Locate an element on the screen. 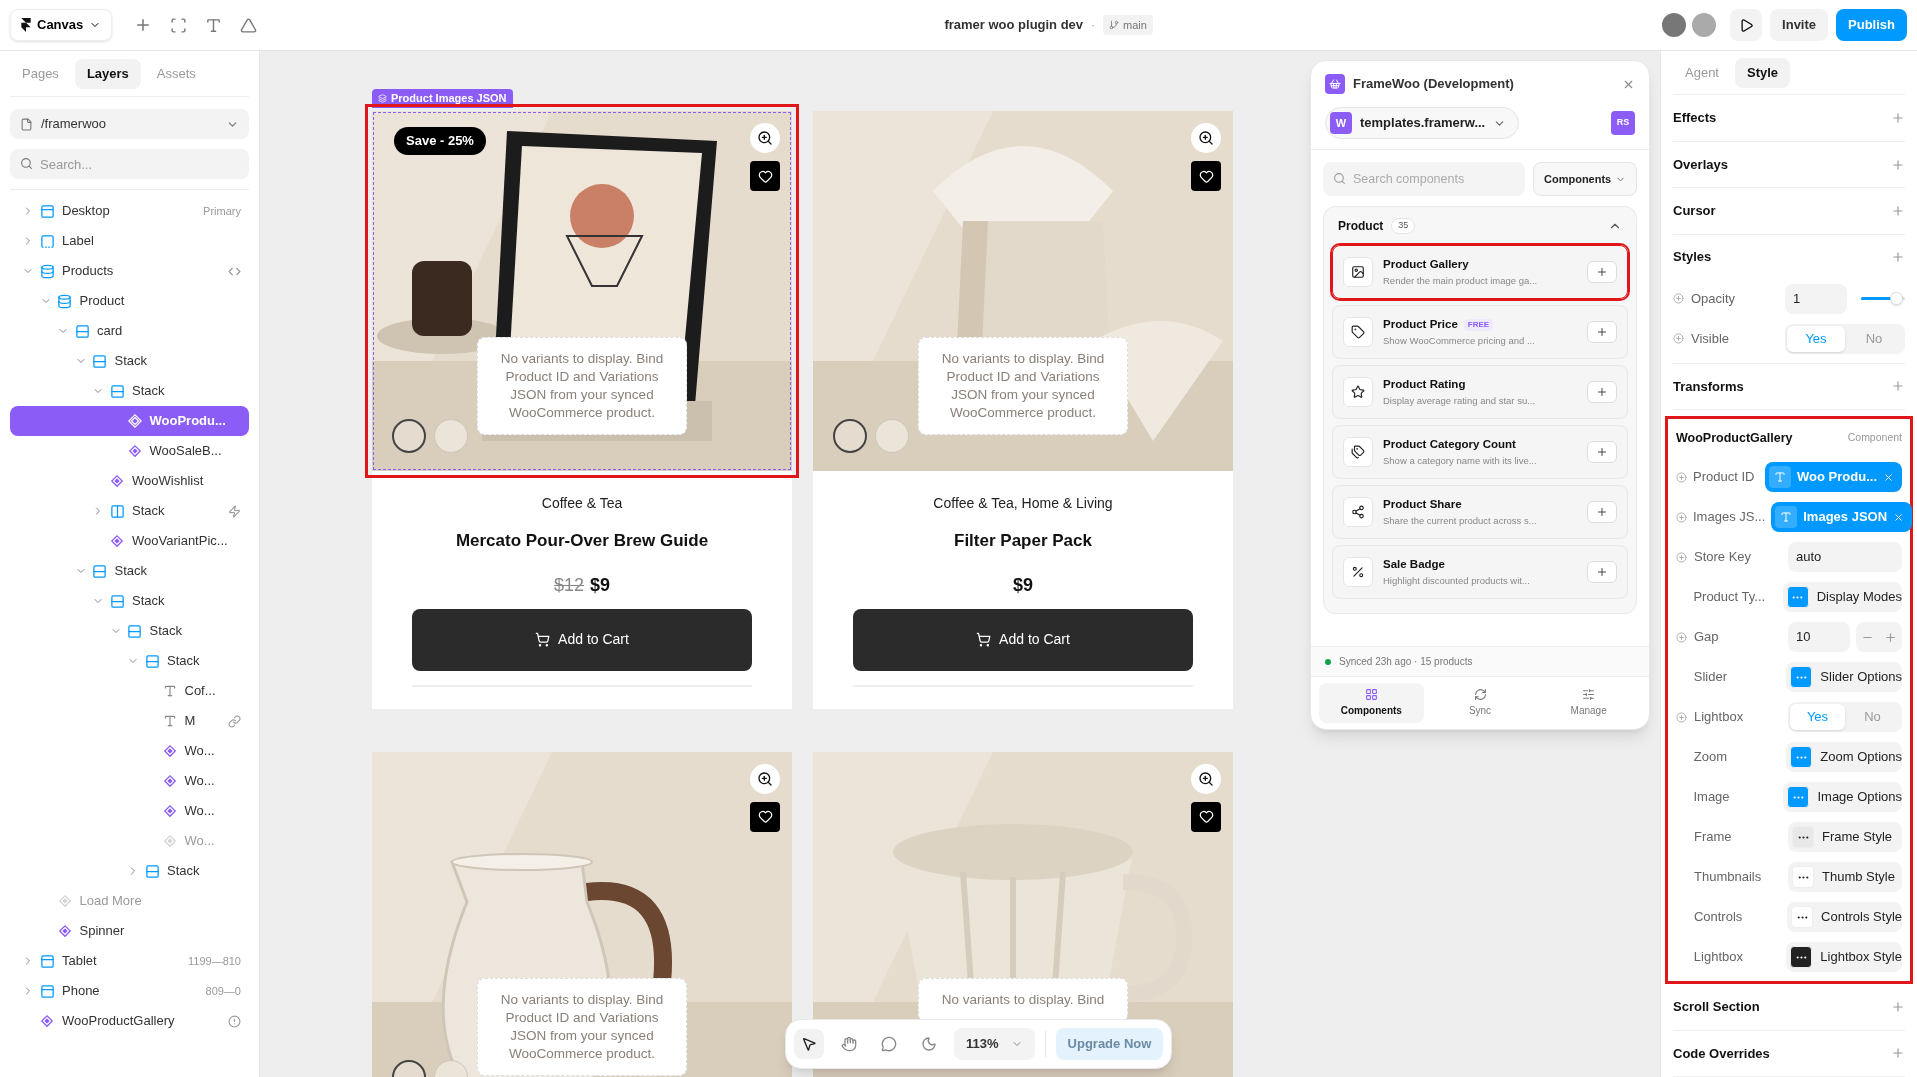 The height and width of the screenshot is (1077, 1917). layer-item: Label is located at coordinates (129, 241).